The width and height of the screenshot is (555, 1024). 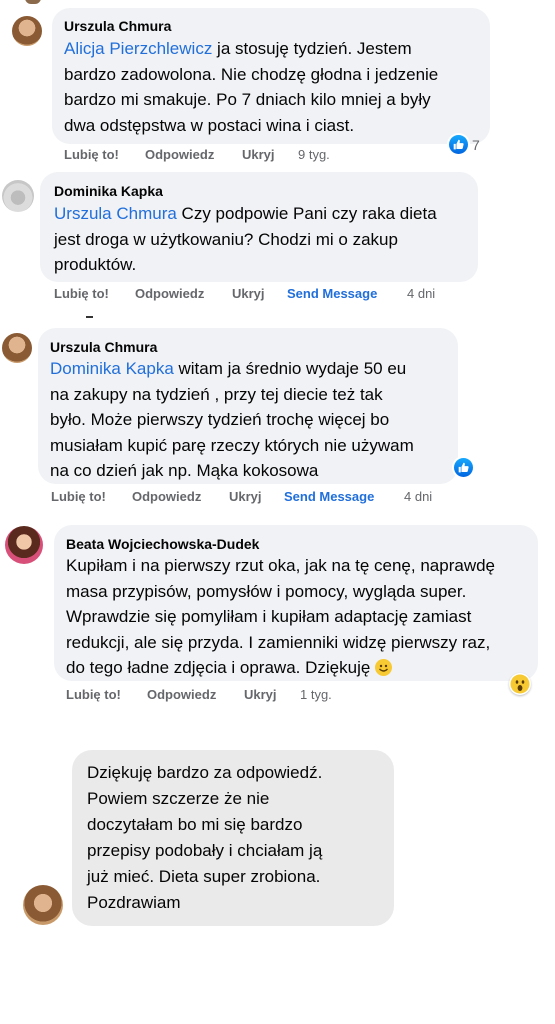 What do you see at coordinates (384, 667) in the screenshot?
I see `smile-emoji-icon` at bounding box center [384, 667].